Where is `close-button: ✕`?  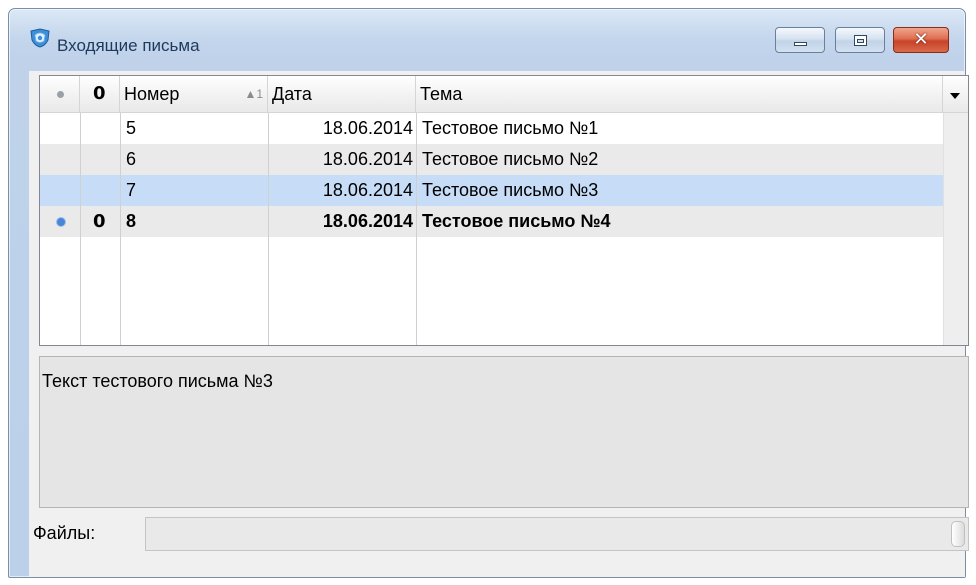
close-button: ✕ is located at coordinates (921, 40).